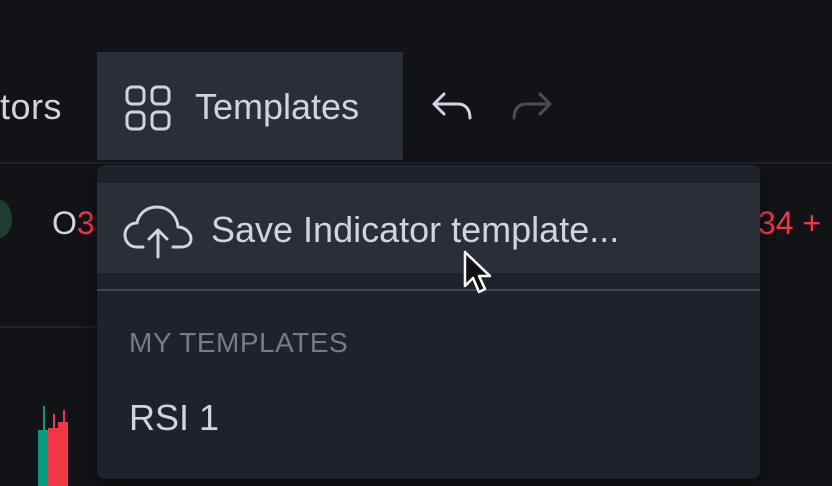  Describe the element at coordinates (277, 106) in the screenshot. I see `templates-button-label: Templates` at that location.